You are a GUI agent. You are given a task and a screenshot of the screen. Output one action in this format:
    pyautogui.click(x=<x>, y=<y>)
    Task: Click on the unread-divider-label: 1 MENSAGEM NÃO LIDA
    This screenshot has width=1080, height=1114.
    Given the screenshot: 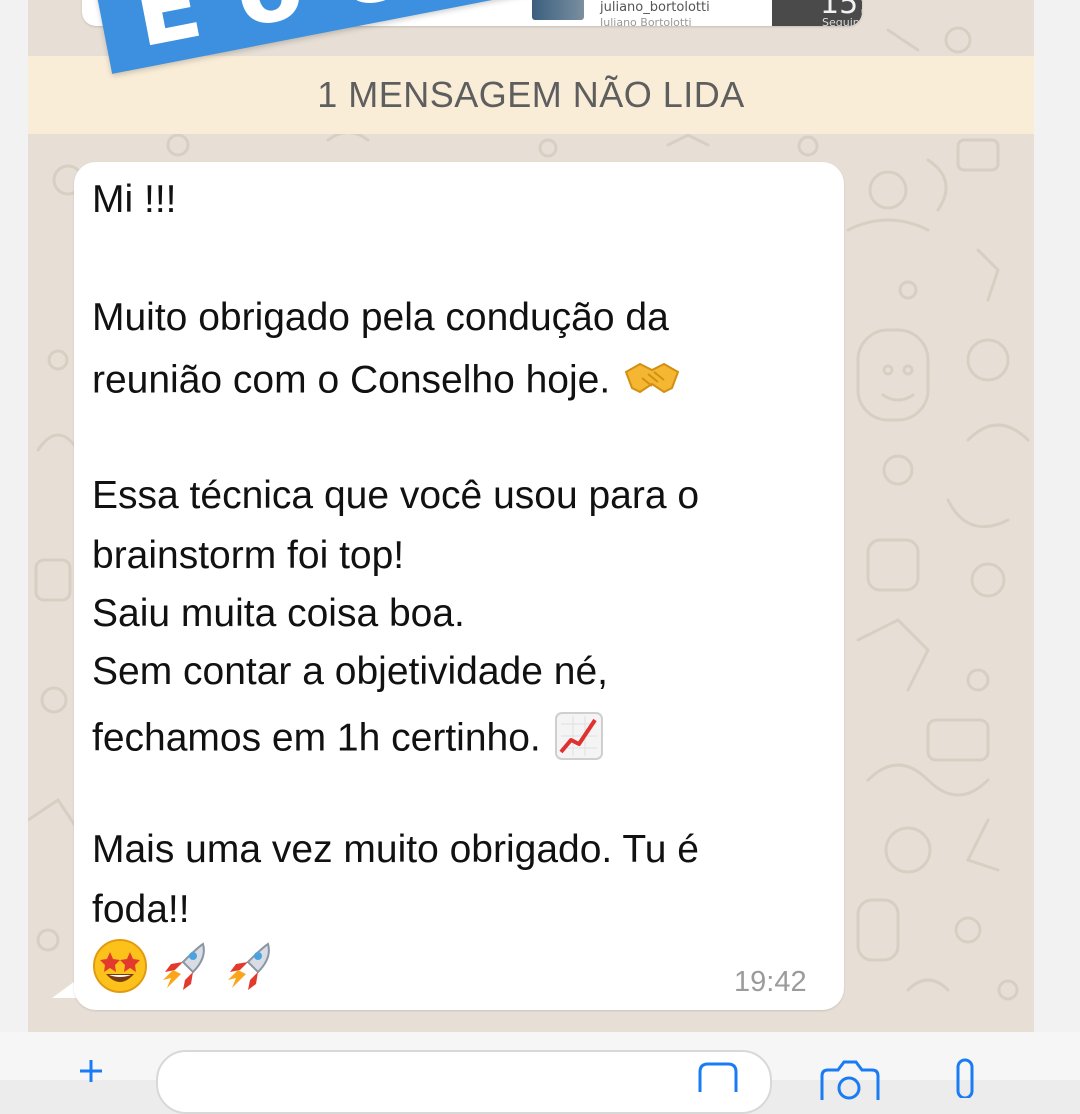 What is the action you would take?
    pyautogui.click(x=531, y=94)
    